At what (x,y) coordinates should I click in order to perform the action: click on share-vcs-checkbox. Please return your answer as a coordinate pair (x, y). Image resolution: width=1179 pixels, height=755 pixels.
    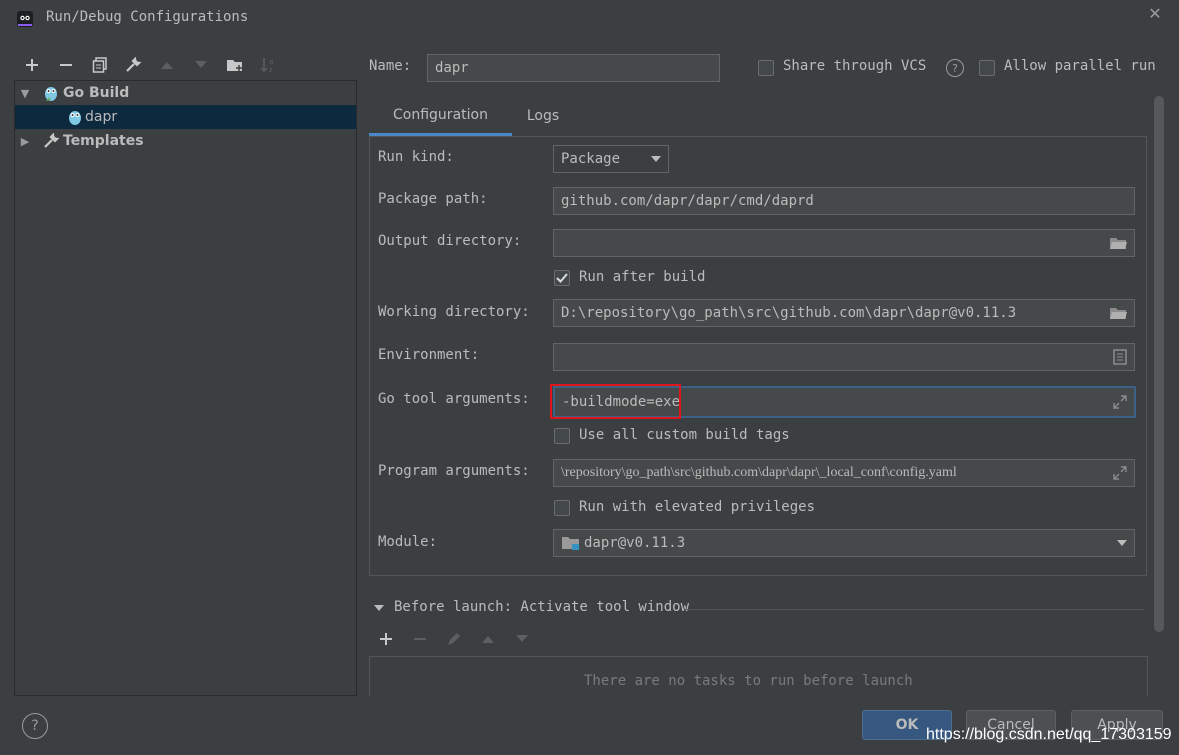
    Looking at the image, I should click on (766, 68).